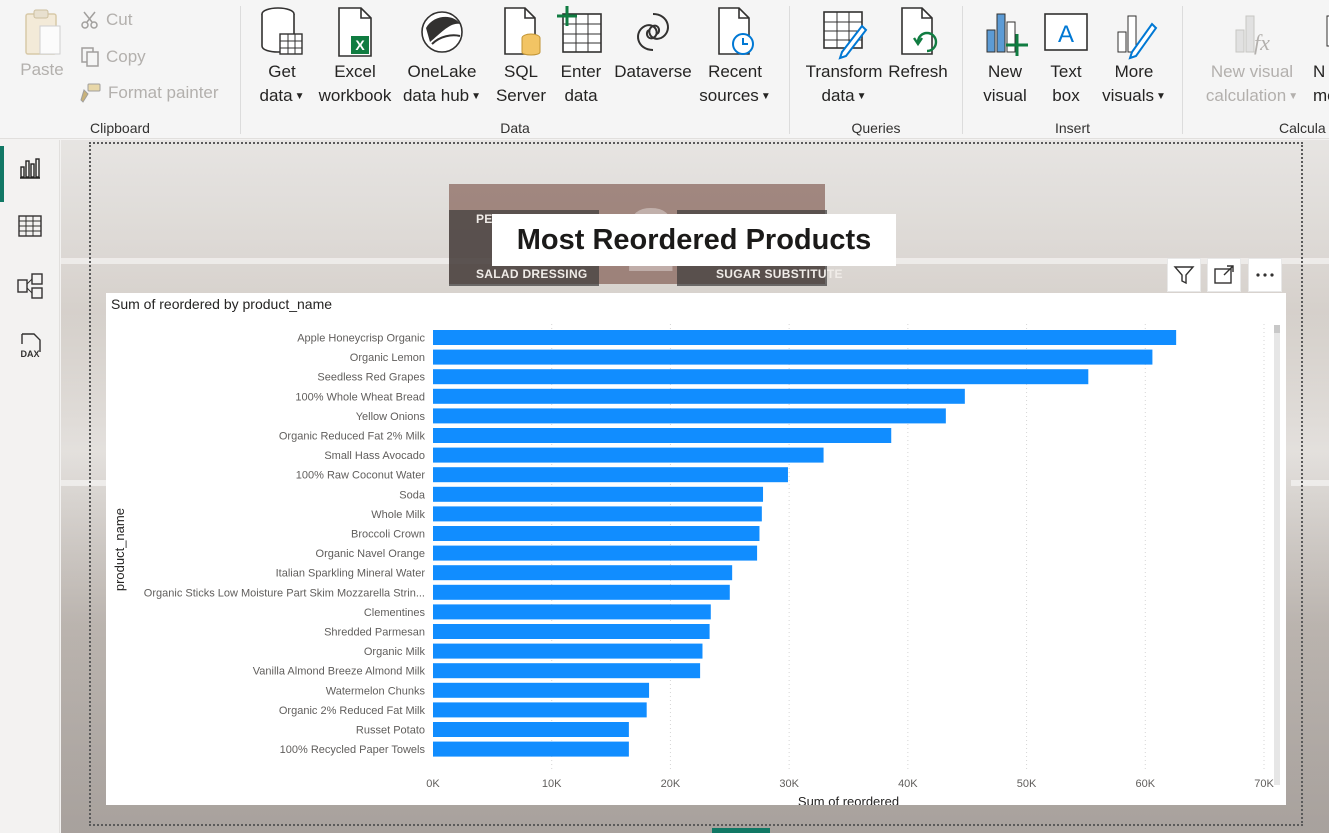 The image size is (1329, 833). I want to click on focus-mode-icon, so click(1224, 274).